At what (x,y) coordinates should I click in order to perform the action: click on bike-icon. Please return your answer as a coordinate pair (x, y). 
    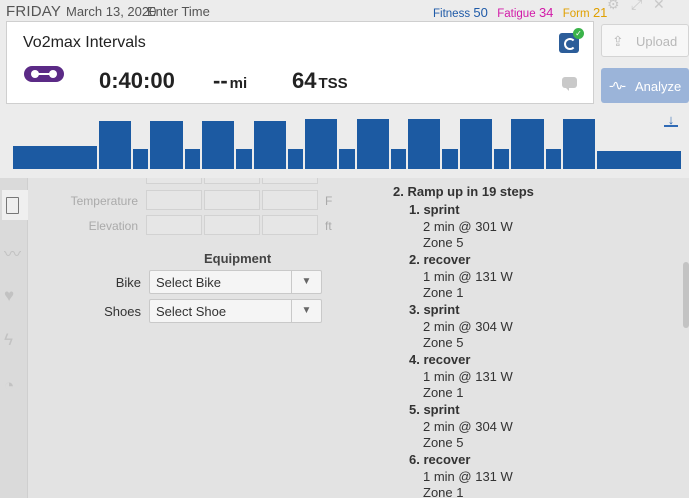
    Looking at the image, I should click on (44, 74).